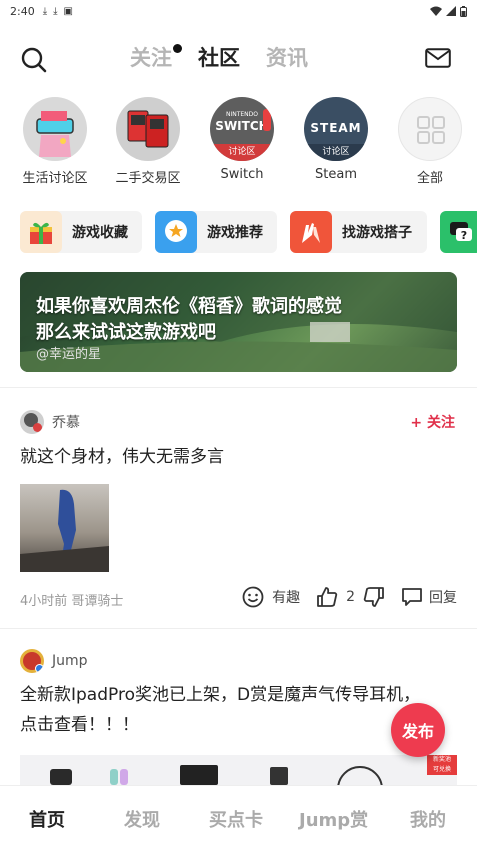 The width and height of the screenshot is (477, 848). I want to click on post2-author: Jump, so click(54, 661).